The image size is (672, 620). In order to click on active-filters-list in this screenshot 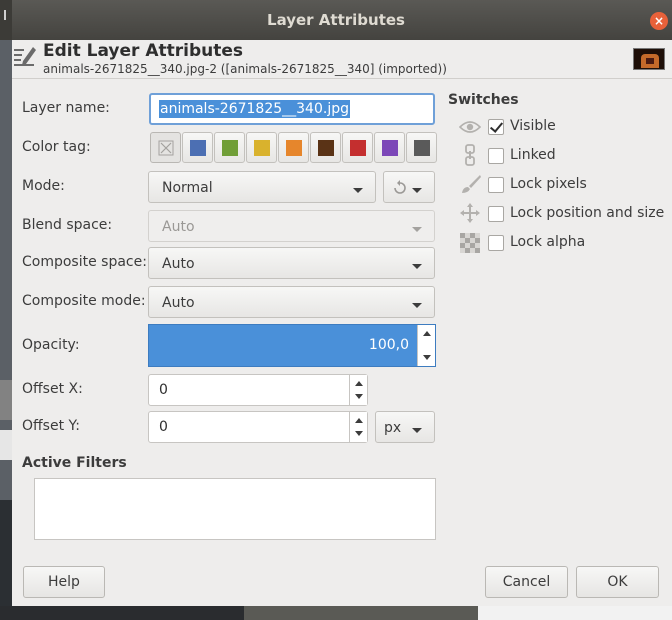, I will do `click(235, 509)`.